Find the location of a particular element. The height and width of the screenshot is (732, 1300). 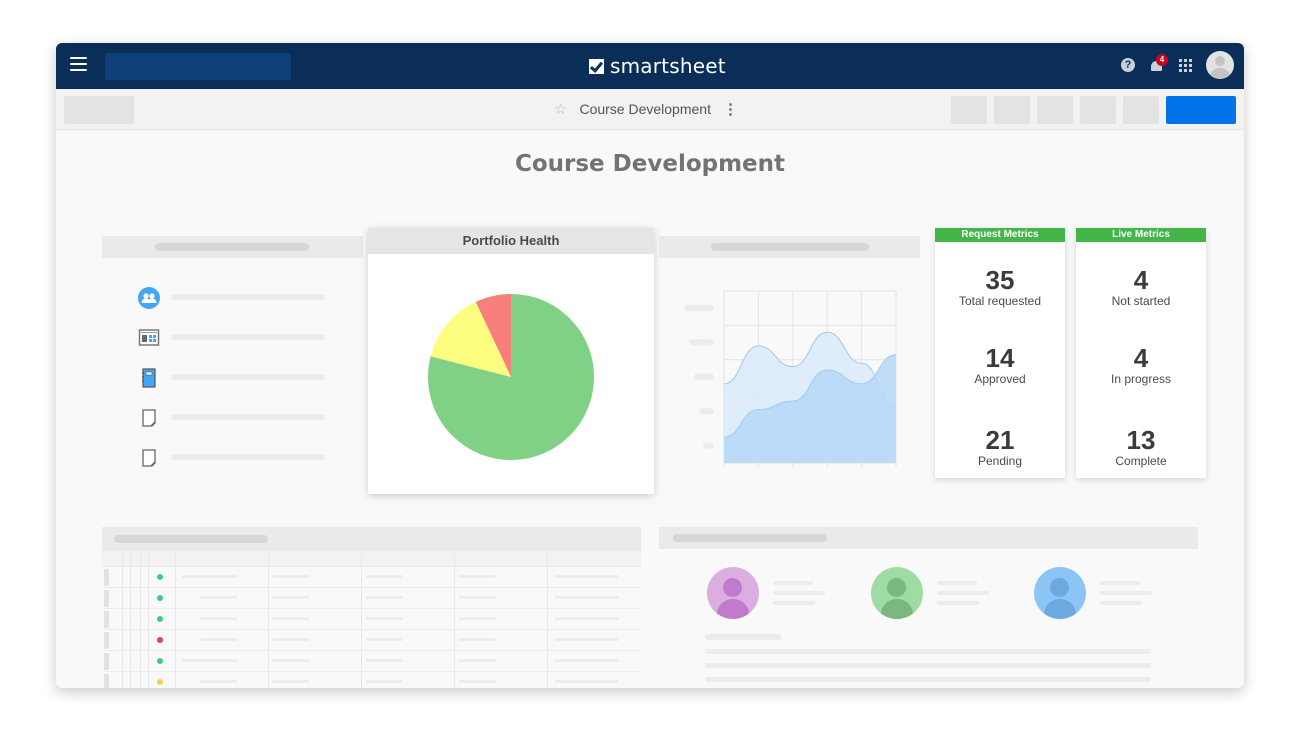

area-chart-widget is located at coordinates (789, 366).